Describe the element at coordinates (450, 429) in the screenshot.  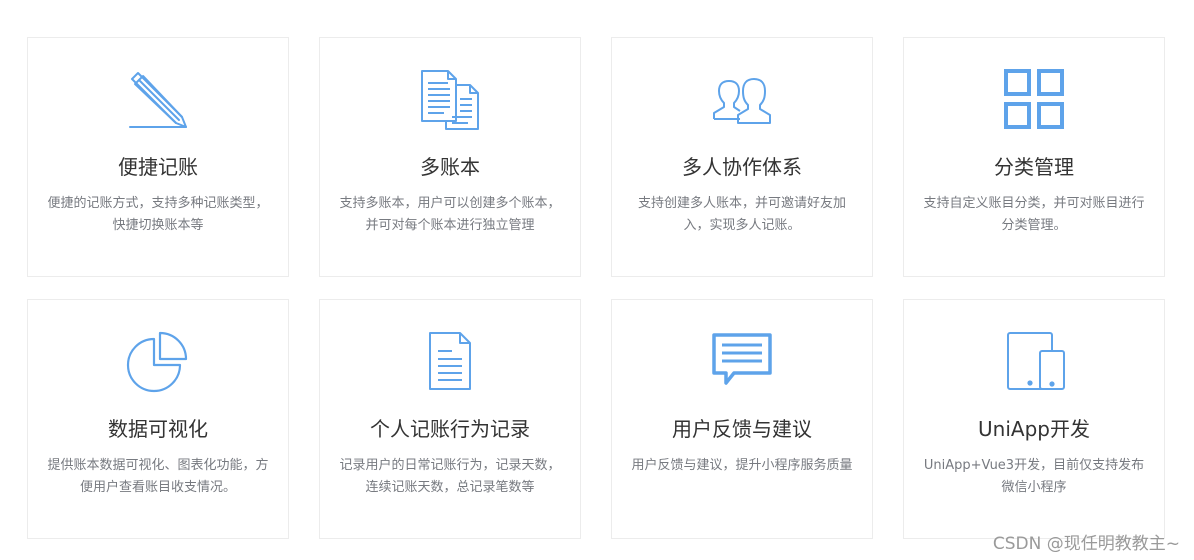
I see `feature-title: 个人记账行为记录` at that location.